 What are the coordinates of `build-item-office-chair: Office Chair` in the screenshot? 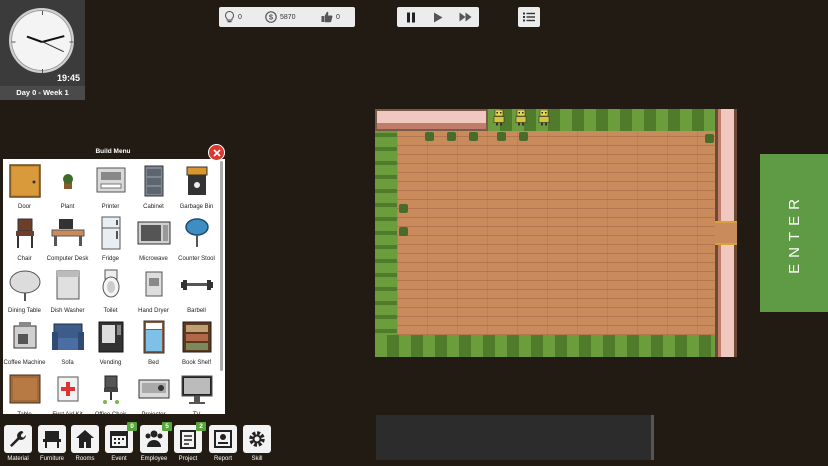 It's located at (110, 391).